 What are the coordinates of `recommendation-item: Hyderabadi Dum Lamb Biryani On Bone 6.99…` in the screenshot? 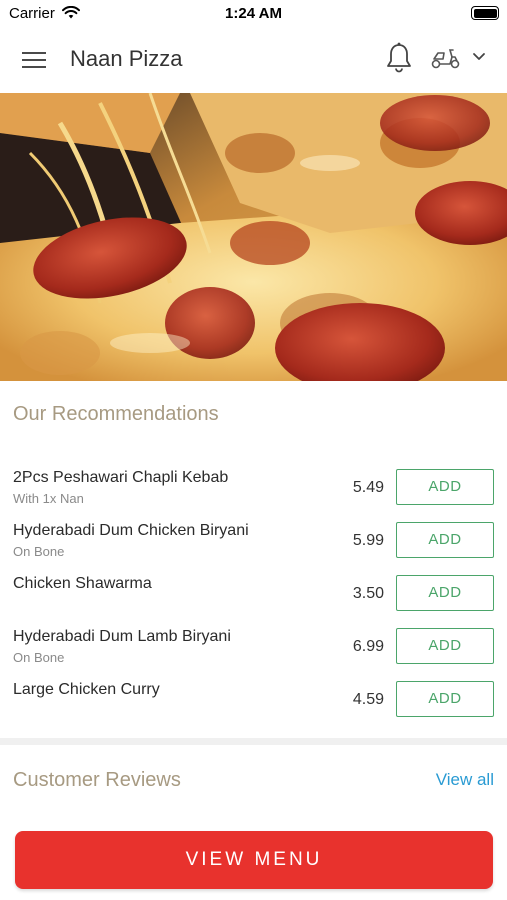 It's located at (253, 652).